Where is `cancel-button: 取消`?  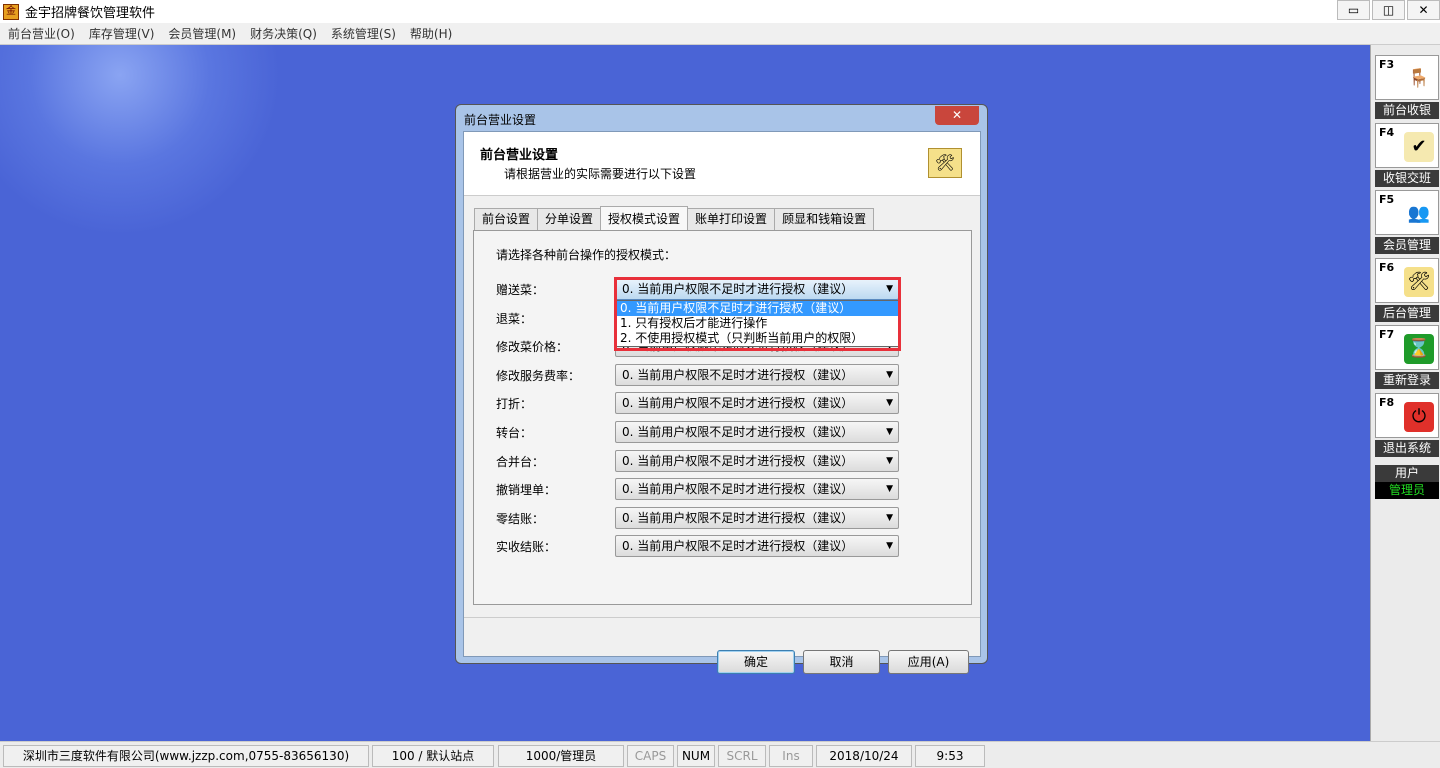
cancel-button: 取消 is located at coordinates (841, 662).